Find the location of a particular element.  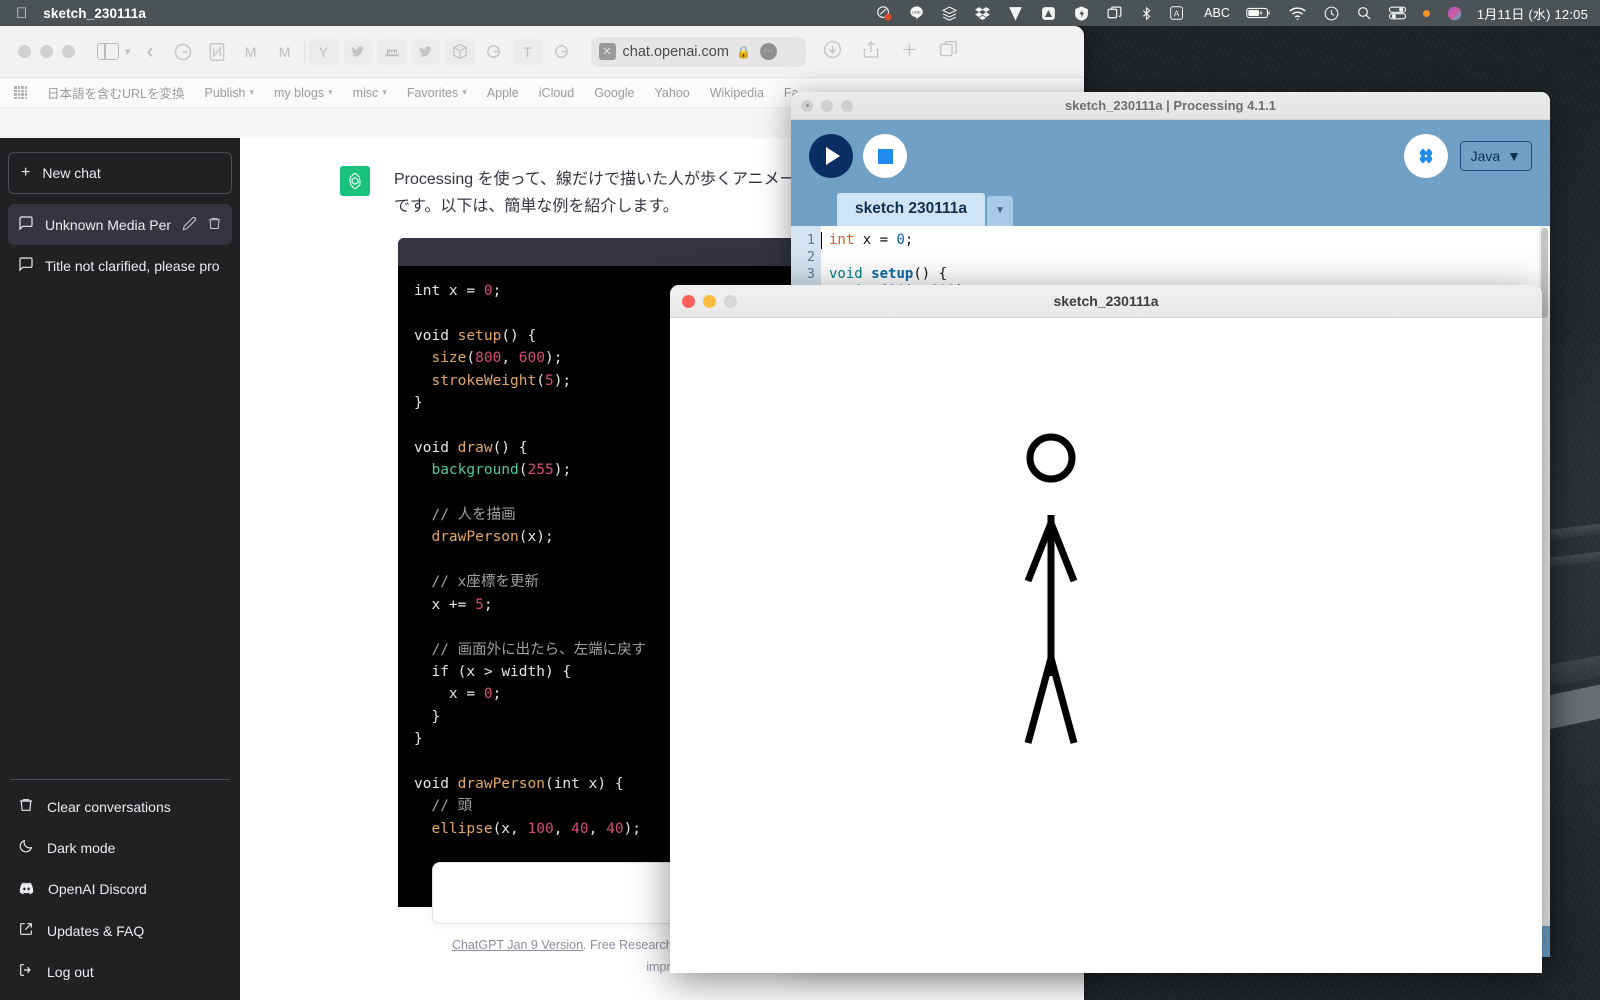

figure-head is located at coordinates (1051, 458).